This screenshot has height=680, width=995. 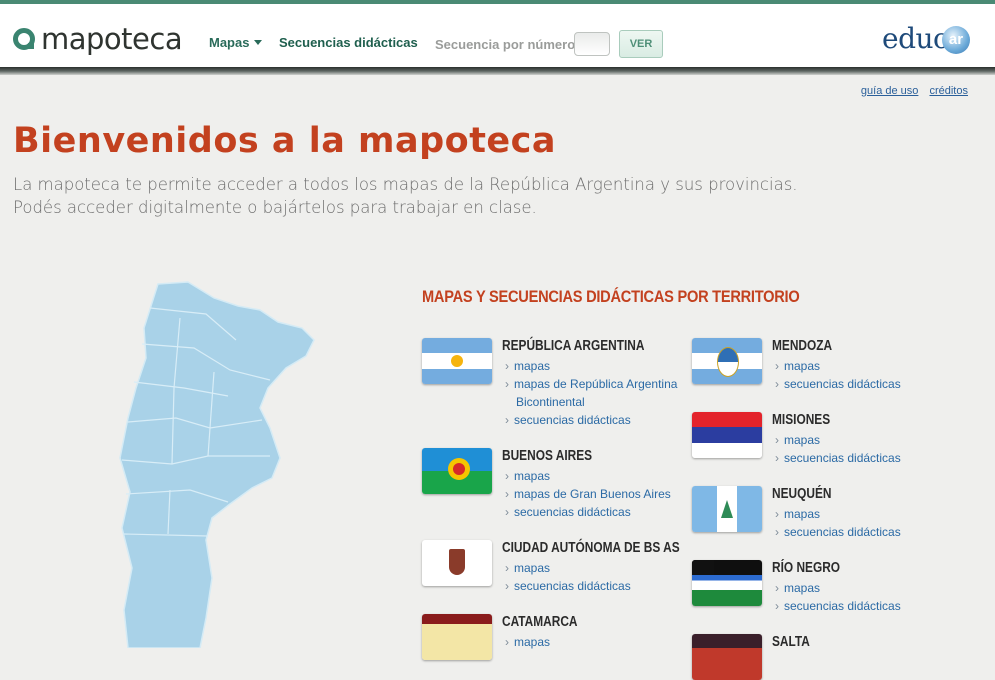 I want to click on caba-flag-icon, so click(x=457, y=563).